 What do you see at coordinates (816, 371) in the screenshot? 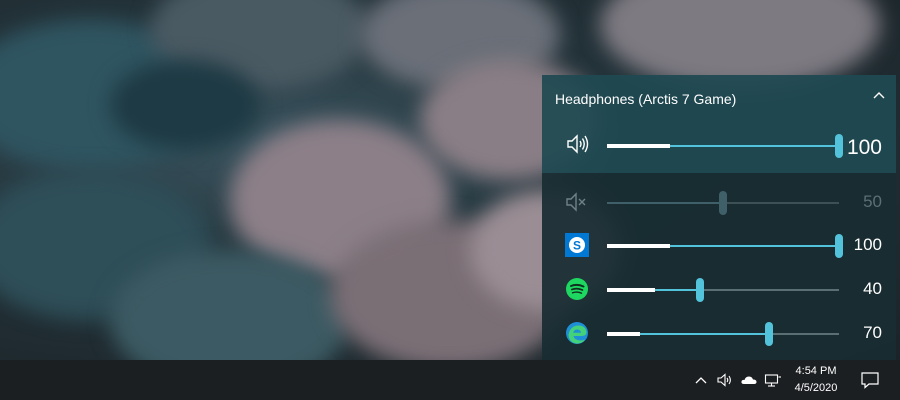
I see `clock-time: 4:54 PM` at bounding box center [816, 371].